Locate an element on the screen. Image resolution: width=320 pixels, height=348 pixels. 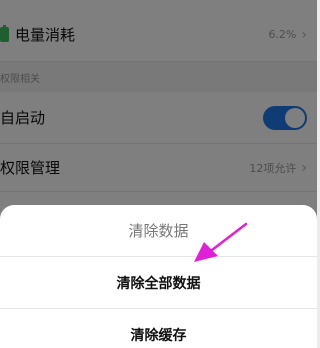
sheet-title: 清除数据 is located at coordinates (158, 231).